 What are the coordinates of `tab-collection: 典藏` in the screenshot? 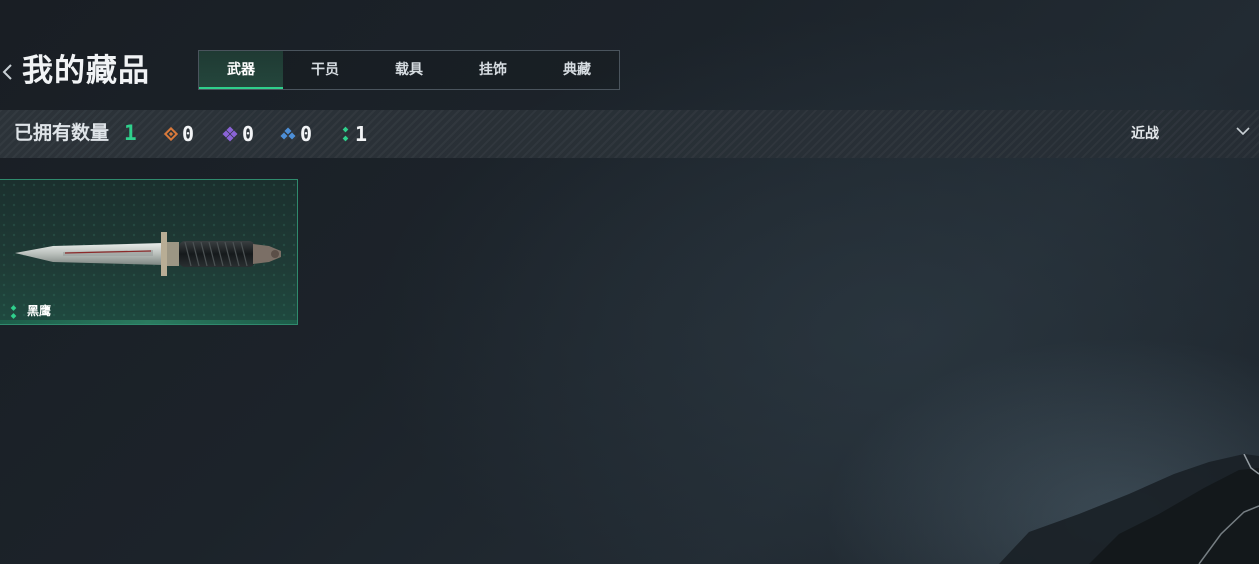 It's located at (577, 70).